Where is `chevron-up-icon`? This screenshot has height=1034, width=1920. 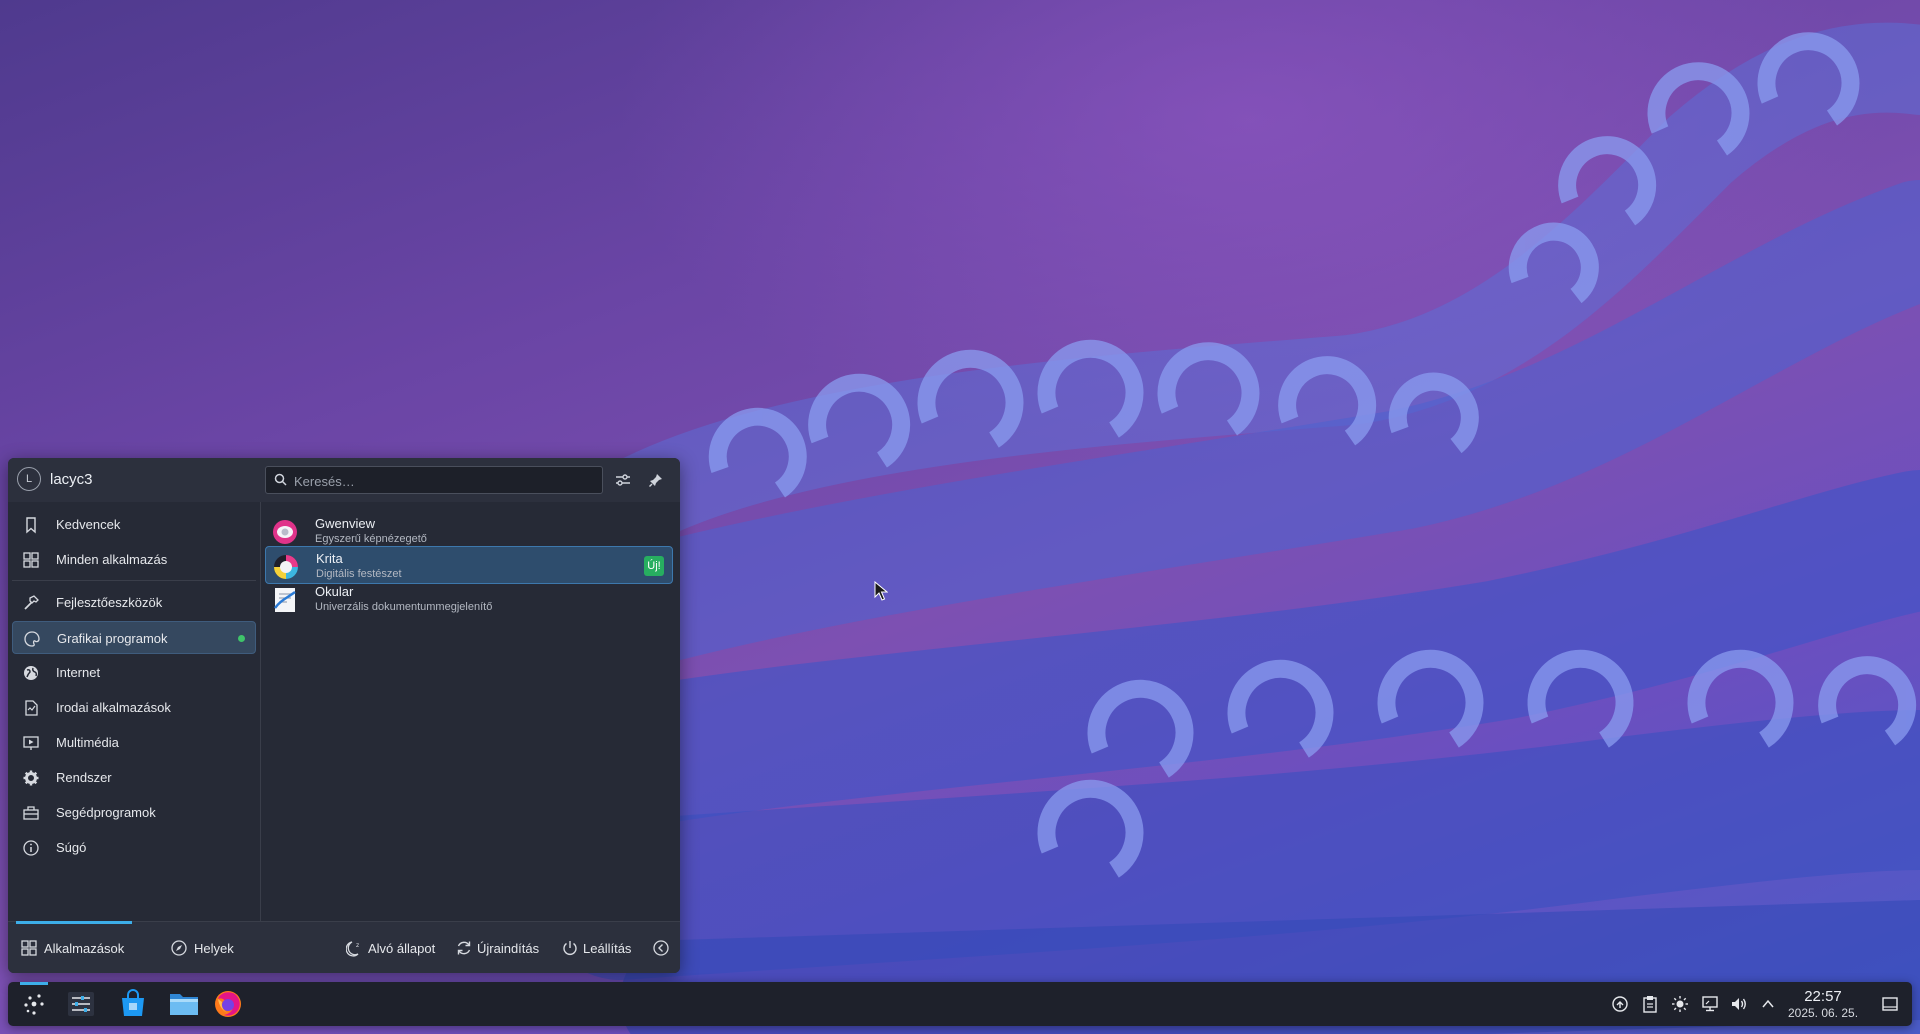
chevron-up-icon is located at coordinates (1768, 1003).